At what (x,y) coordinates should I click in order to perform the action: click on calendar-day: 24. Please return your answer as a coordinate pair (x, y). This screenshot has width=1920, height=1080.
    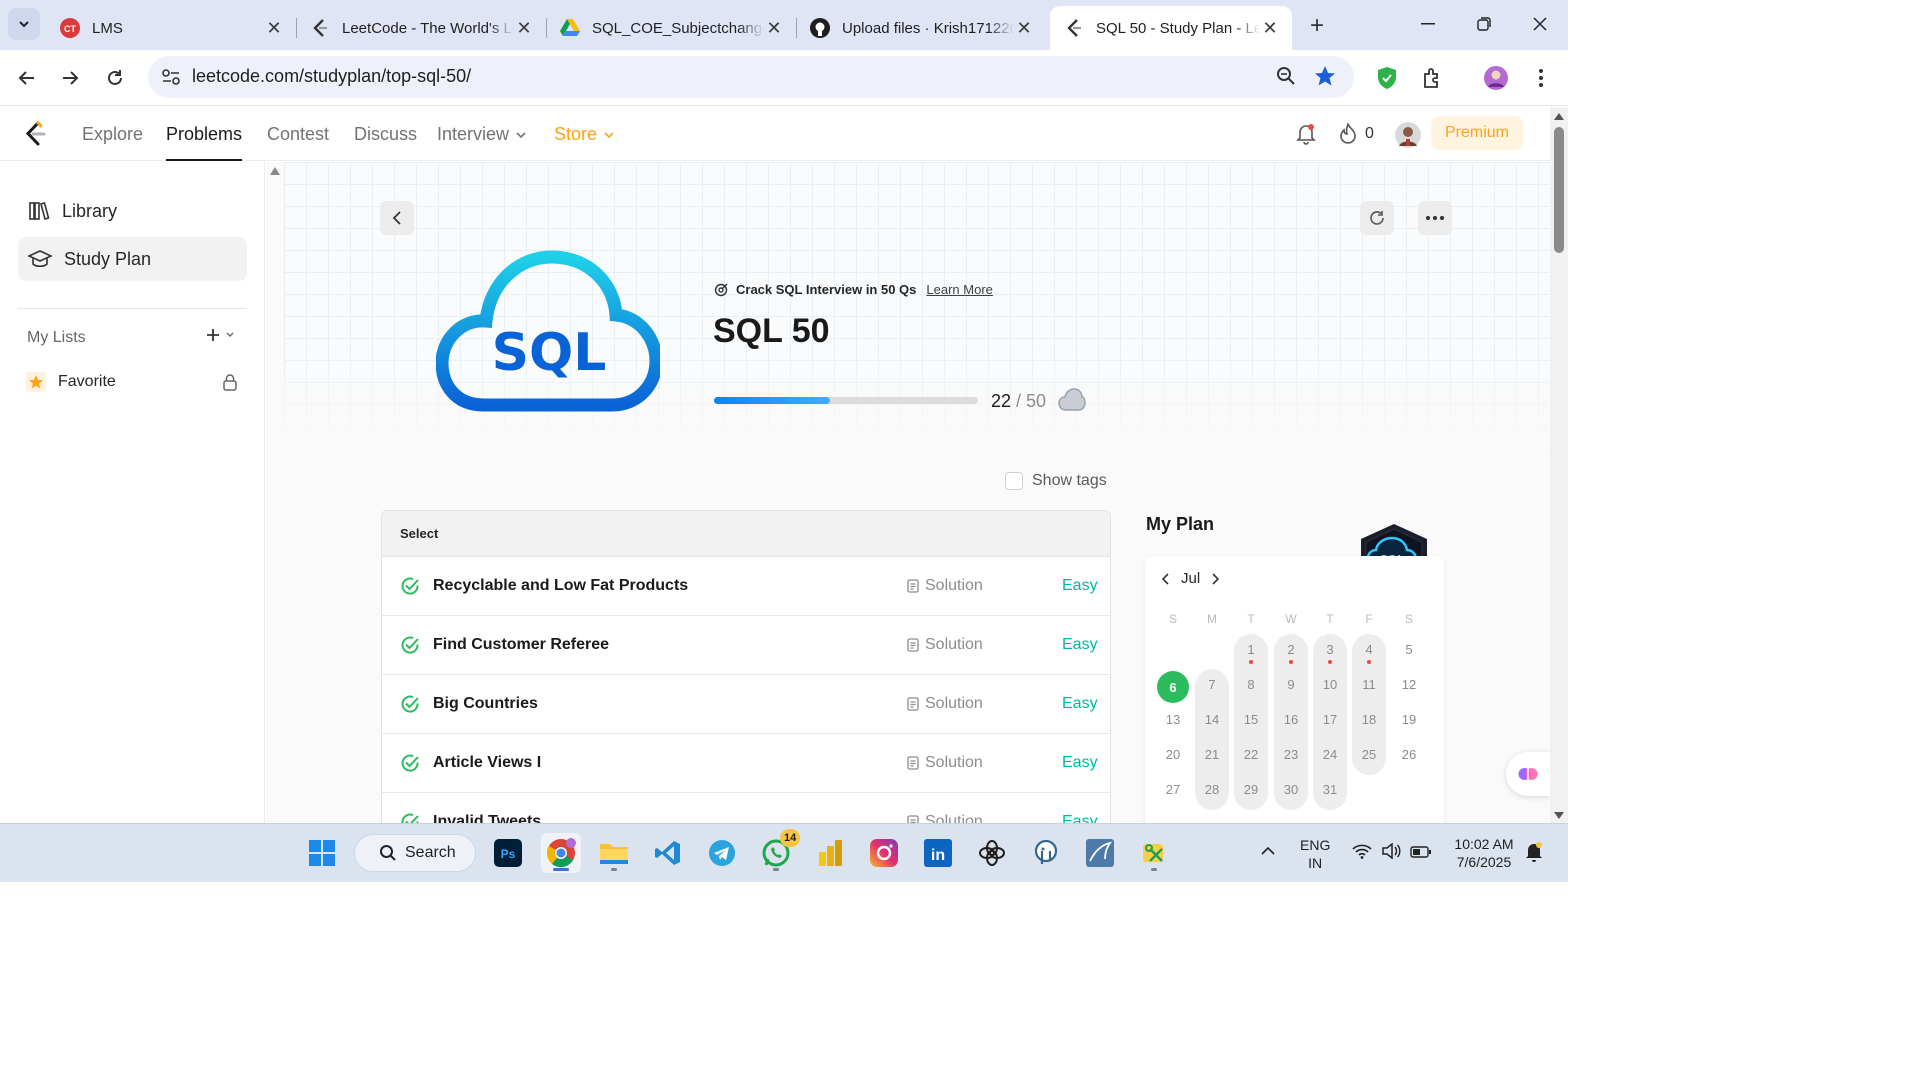
    Looking at the image, I should click on (1330, 754).